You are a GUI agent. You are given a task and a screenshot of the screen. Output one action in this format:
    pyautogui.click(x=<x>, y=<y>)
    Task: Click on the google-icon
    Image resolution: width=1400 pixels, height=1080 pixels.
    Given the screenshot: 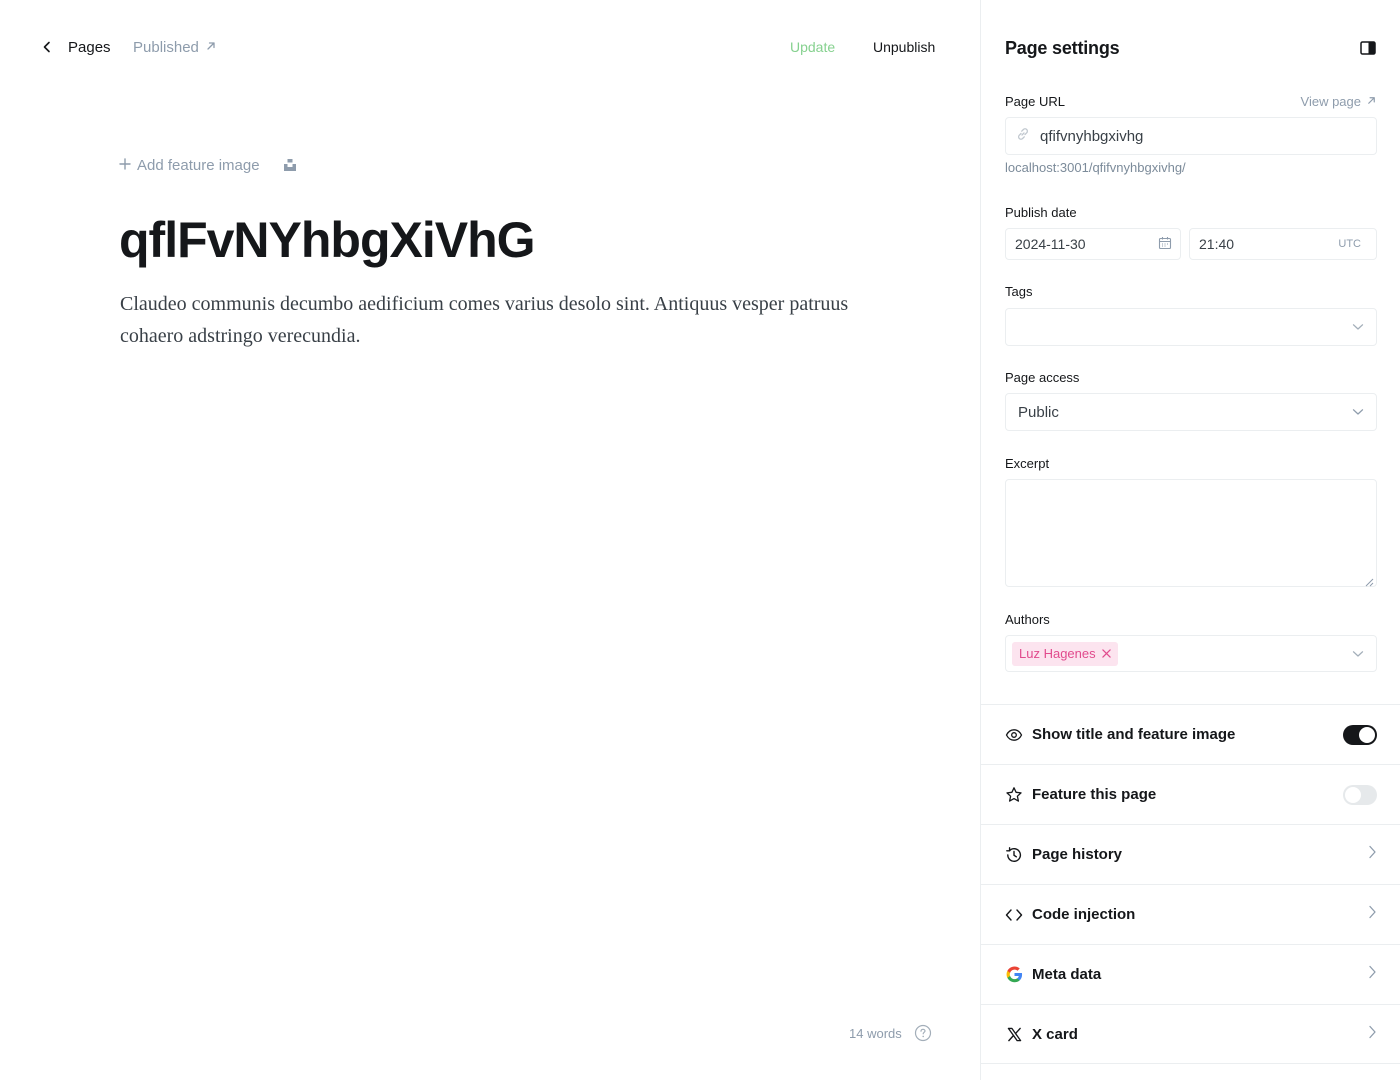 What is the action you would take?
    pyautogui.click(x=1014, y=975)
    